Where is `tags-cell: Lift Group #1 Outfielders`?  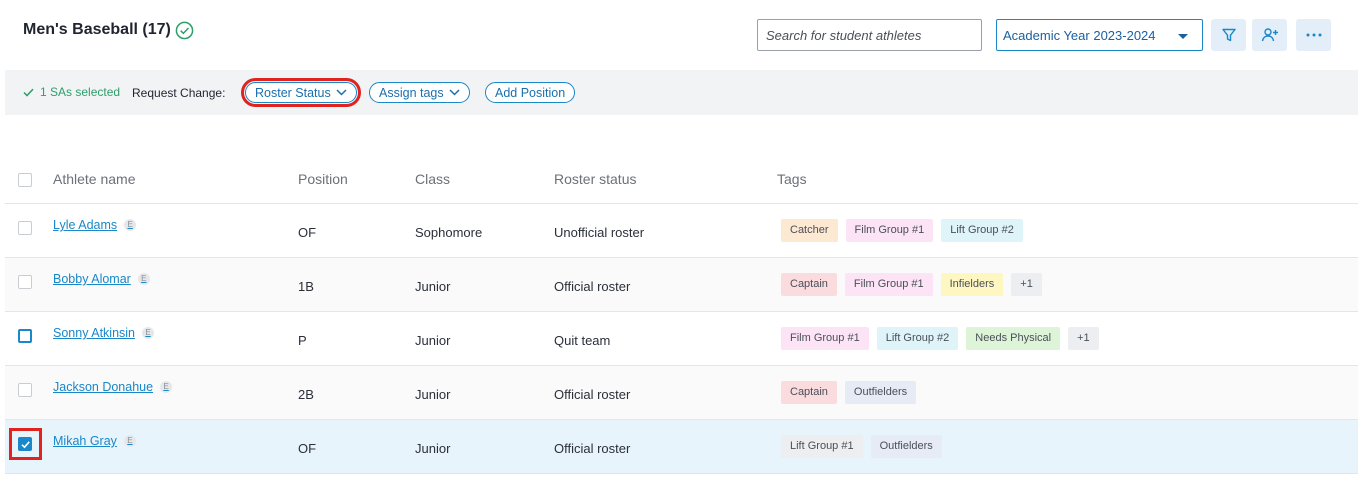
tags-cell: Lift Group #1 Outfielders is located at coordinates (861, 446).